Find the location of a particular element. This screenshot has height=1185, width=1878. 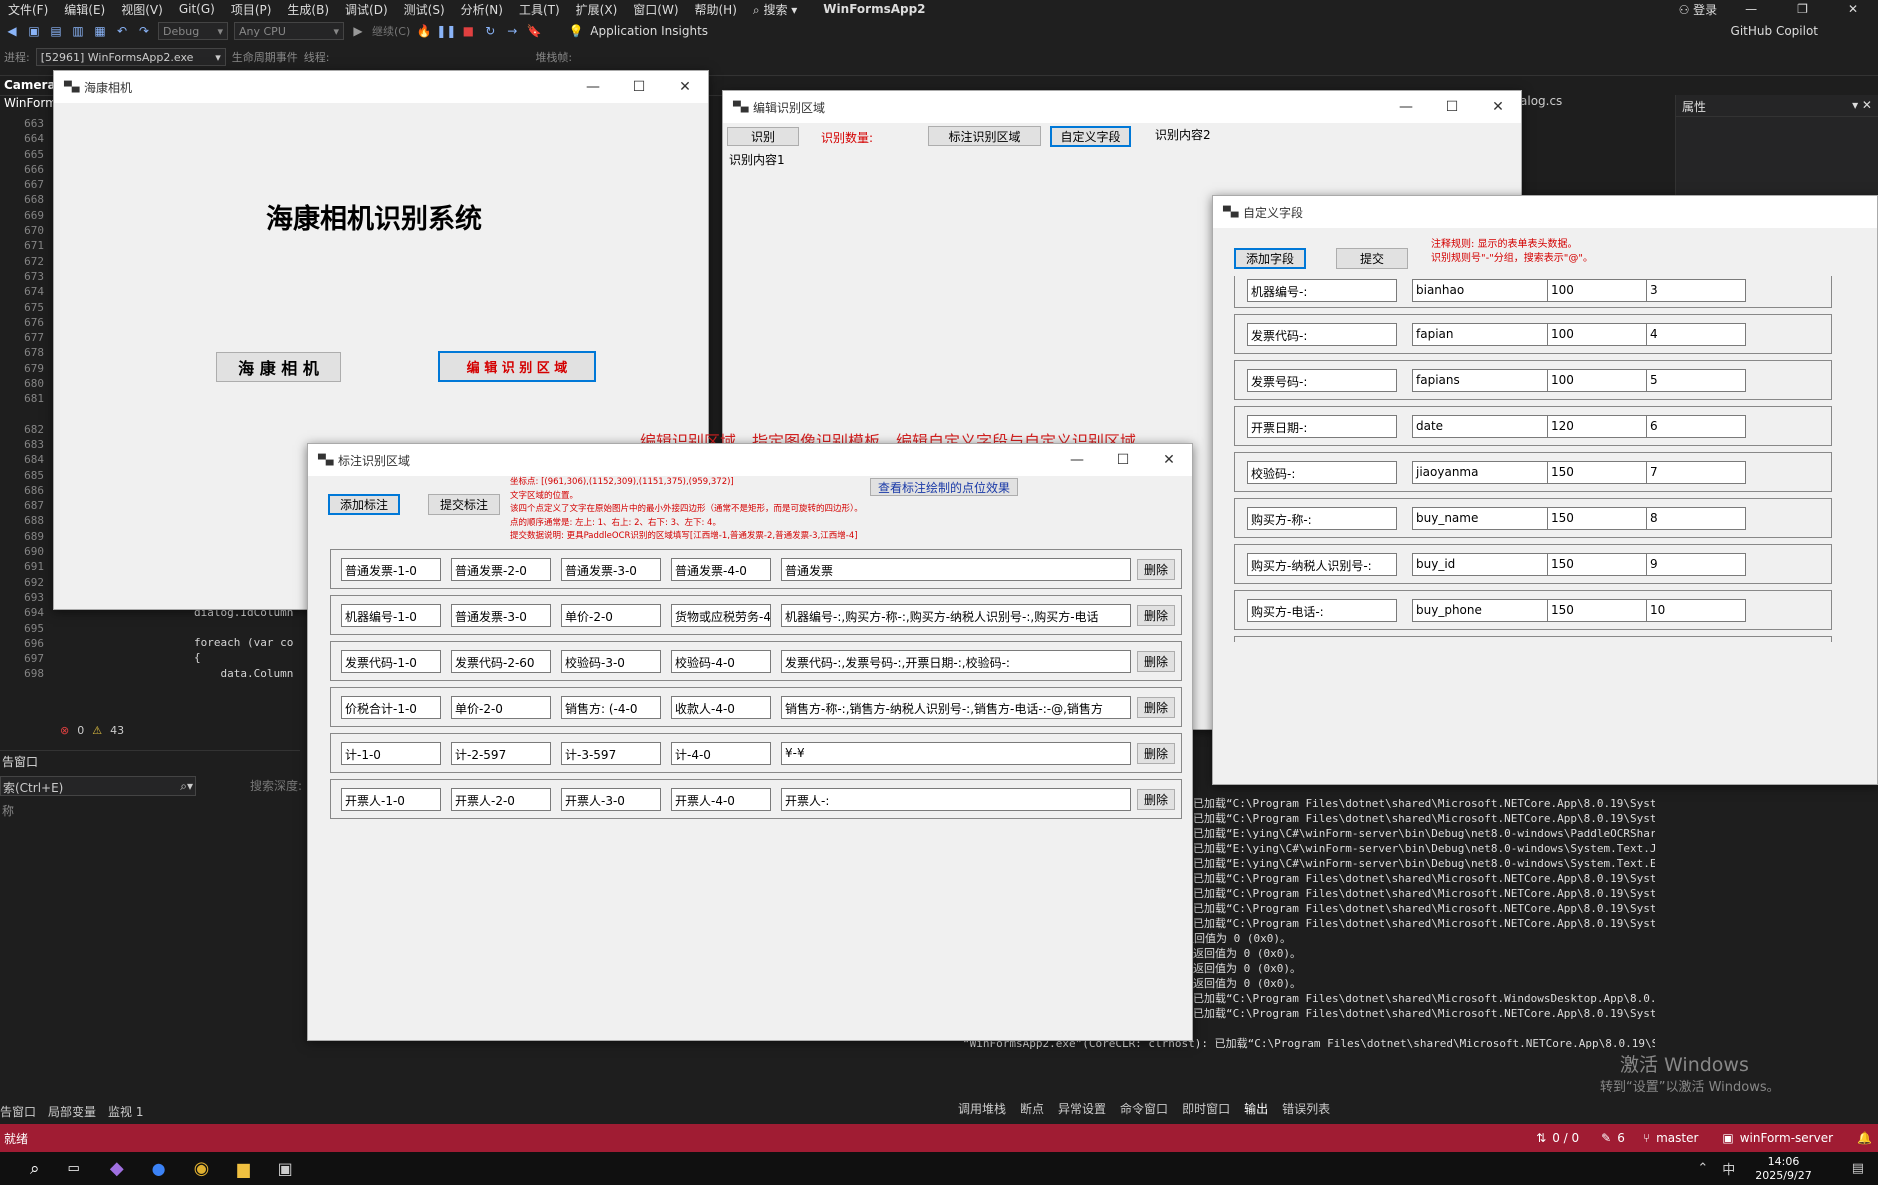

visual-studio-icon: ◆ is located at coordinates (117, 1168).